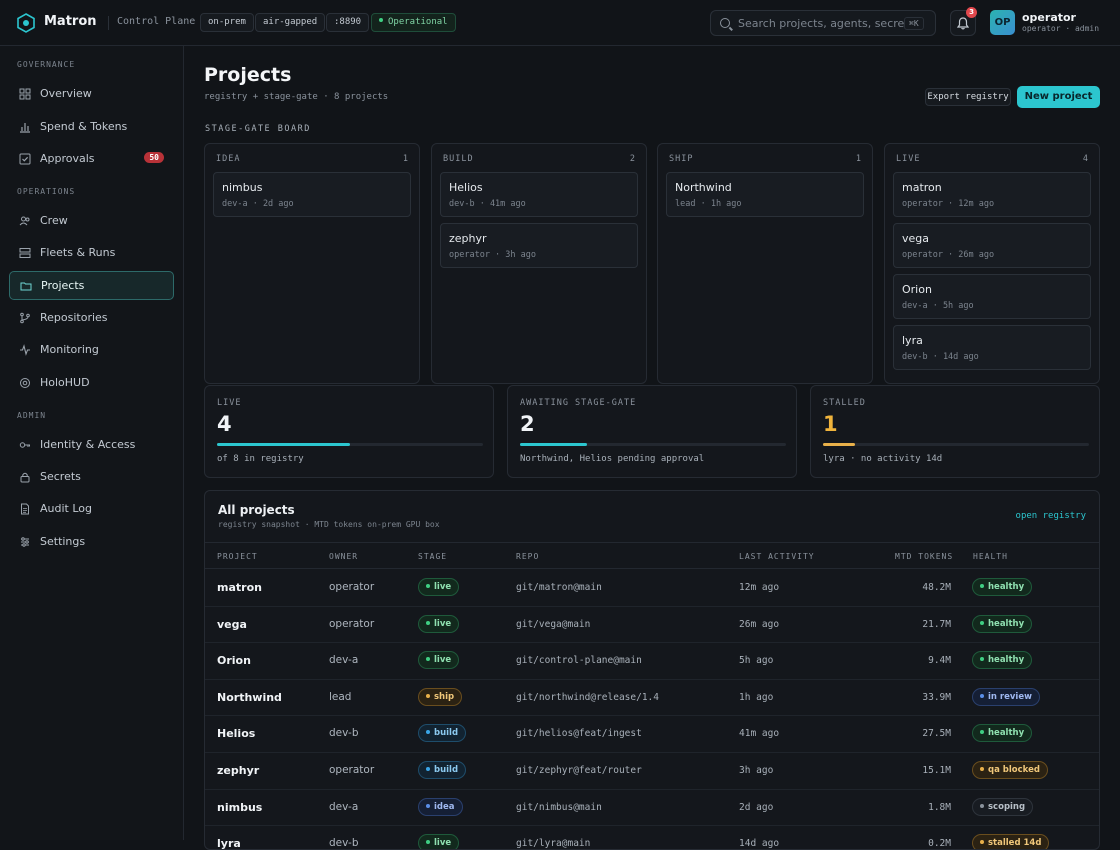 The width and height of the screenshot is (1120, 850). What do you see at coordinates (91, 382) in the screenshot?
I see `sidebar-item-holohud: HoloHUD` at bounding box center [91, 382].